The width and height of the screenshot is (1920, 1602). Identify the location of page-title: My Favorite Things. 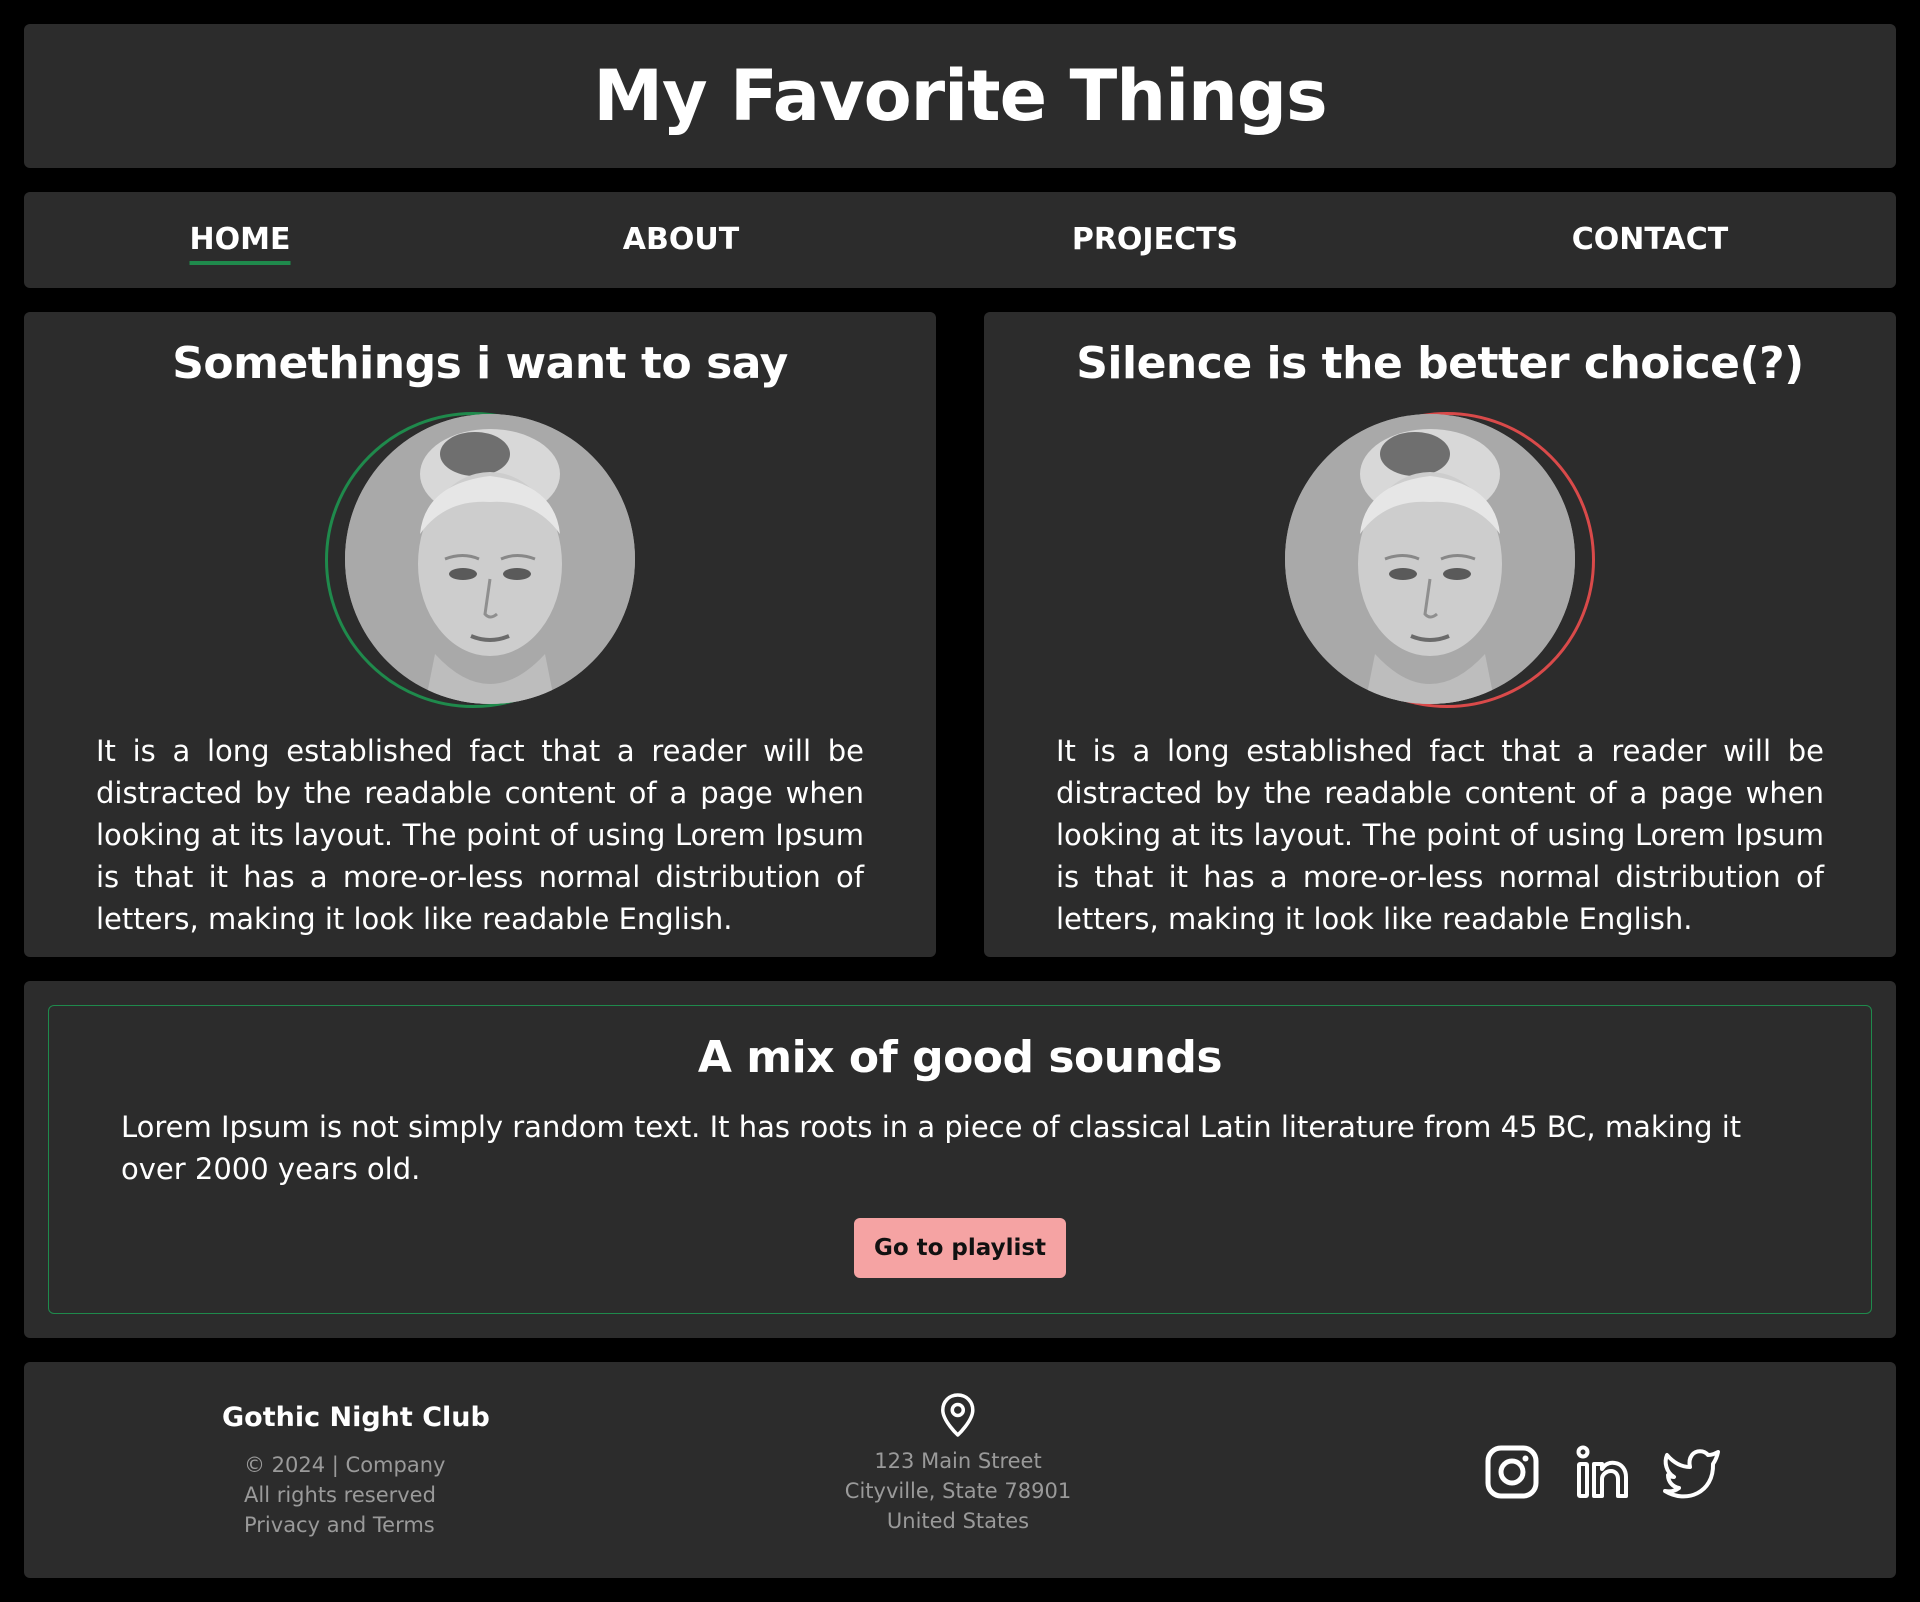
(960, 96).